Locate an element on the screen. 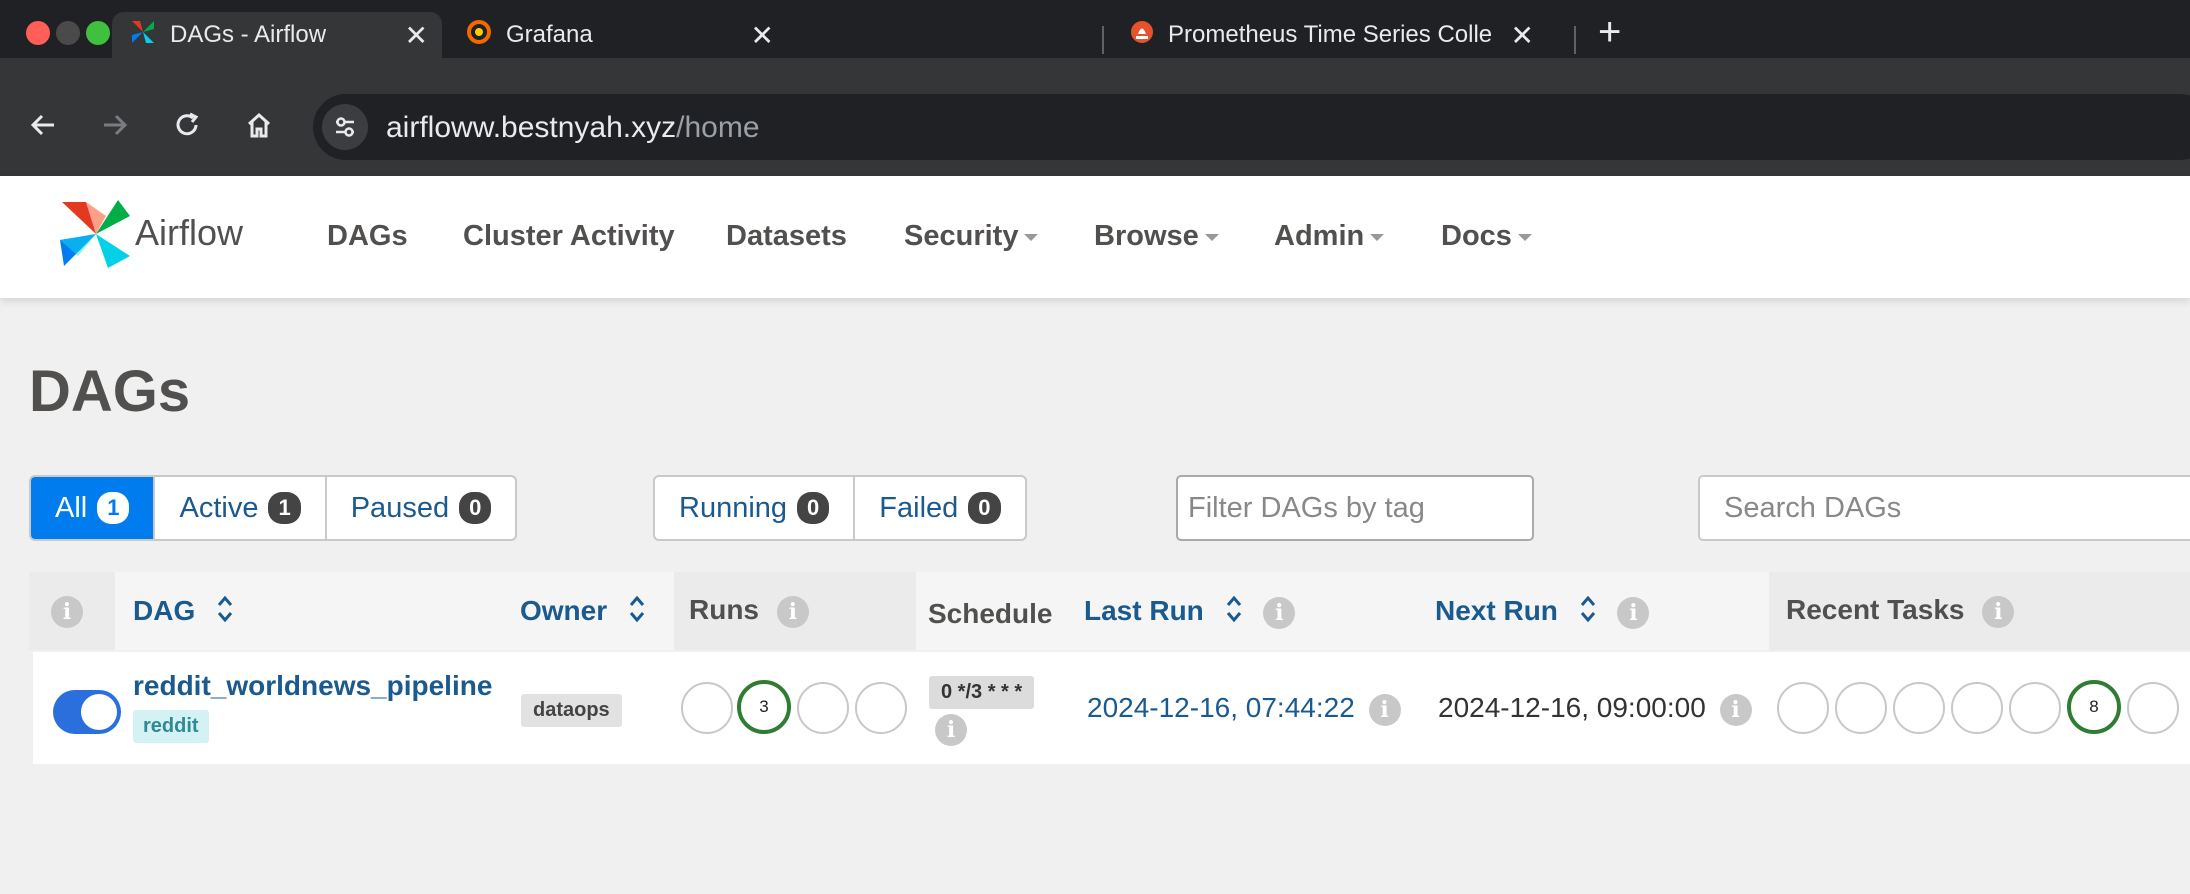  filter-running-count: 0 is located at coordinates (813, 508).